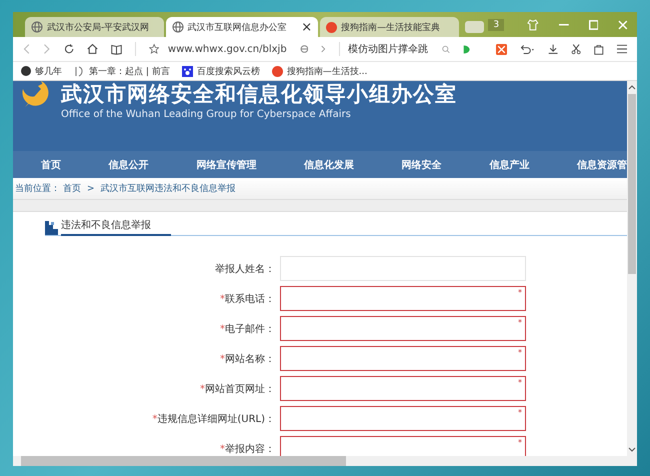 Image resolution: width=650 pixels, height=476 pixels. What do you see at coordinates (227, 49) in the screenshot?
I see `address-field: www.whwx.gov.cn/blxjb` at bounding box center [227, 49].